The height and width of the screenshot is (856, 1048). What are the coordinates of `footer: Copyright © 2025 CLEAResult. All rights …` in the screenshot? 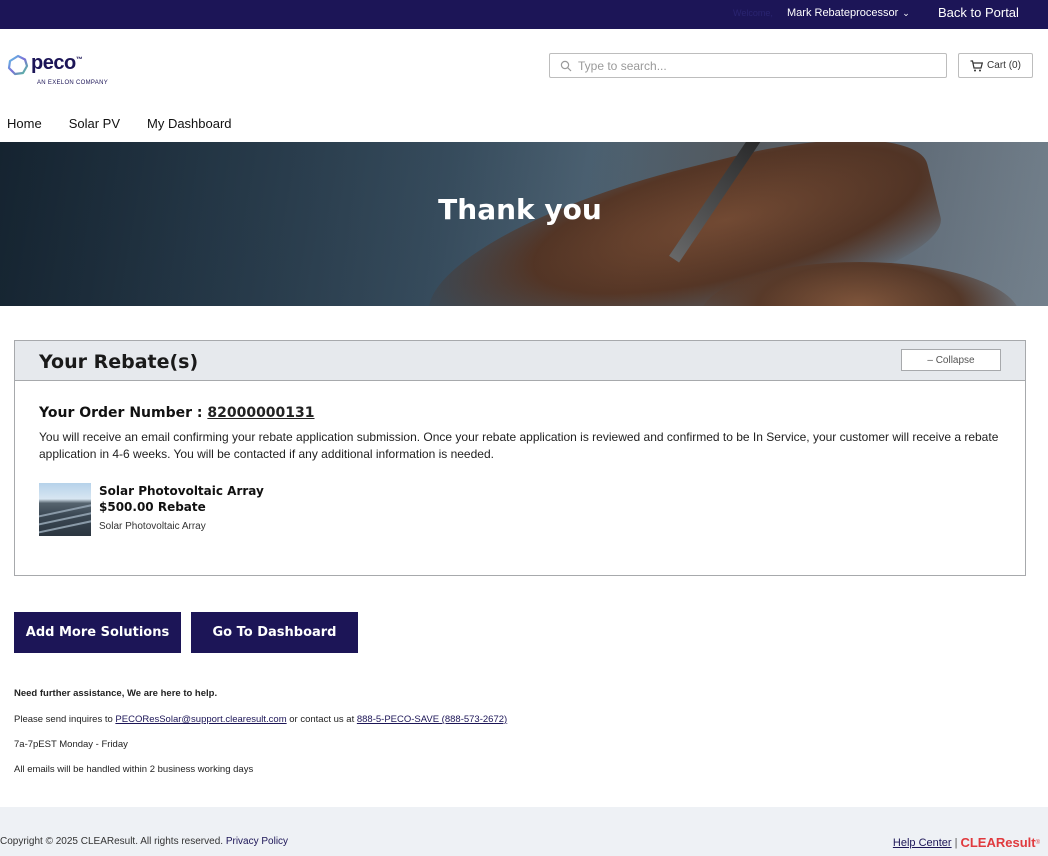 It's located at (524, 831).